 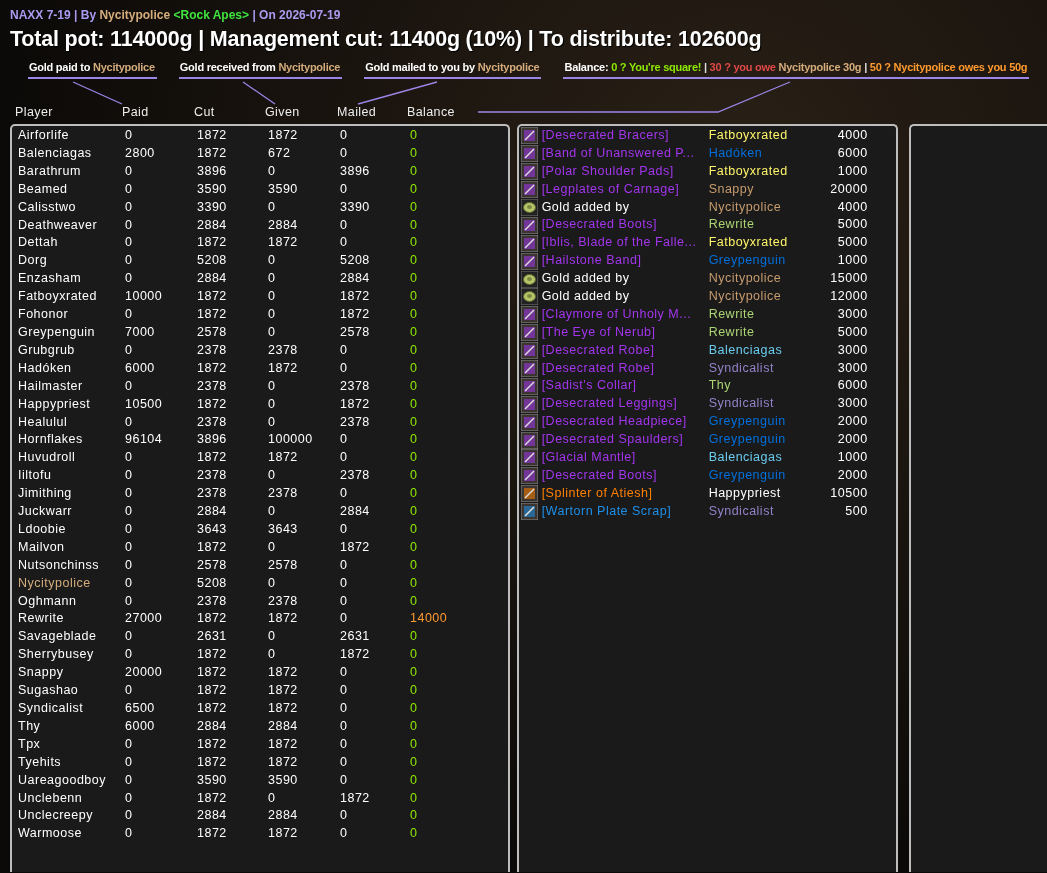 I want to click on item-link: [Desecrated Leggings], so click(x=625, y=404).